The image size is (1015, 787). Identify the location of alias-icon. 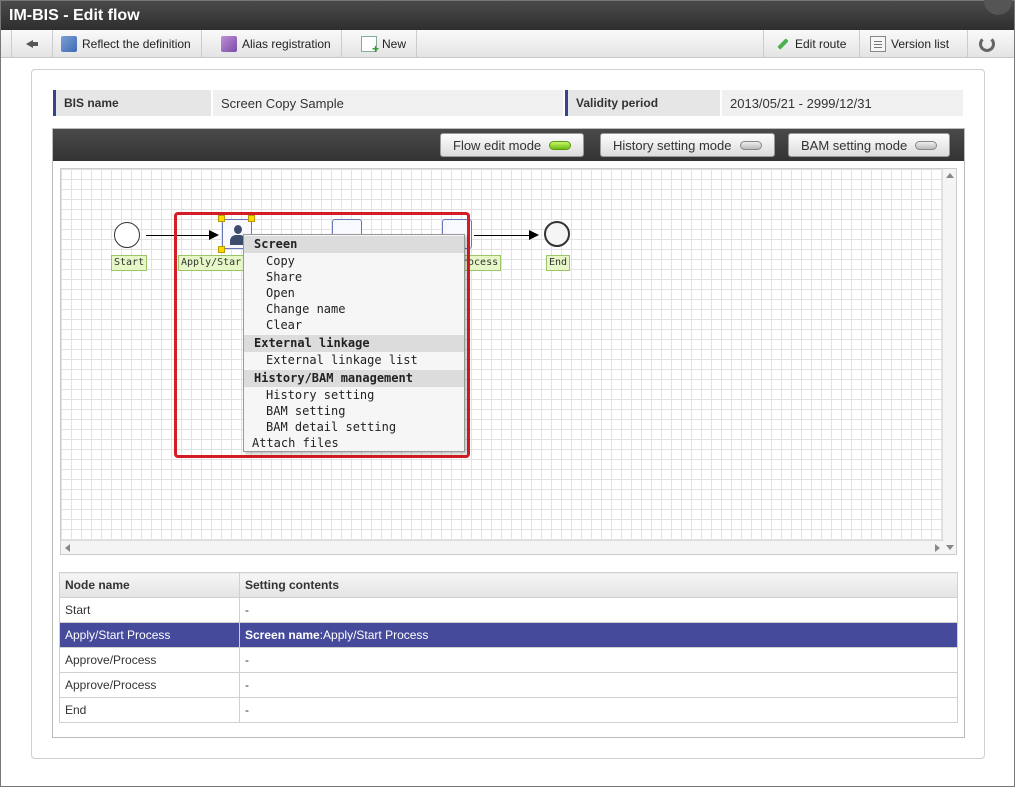
(229, 44).